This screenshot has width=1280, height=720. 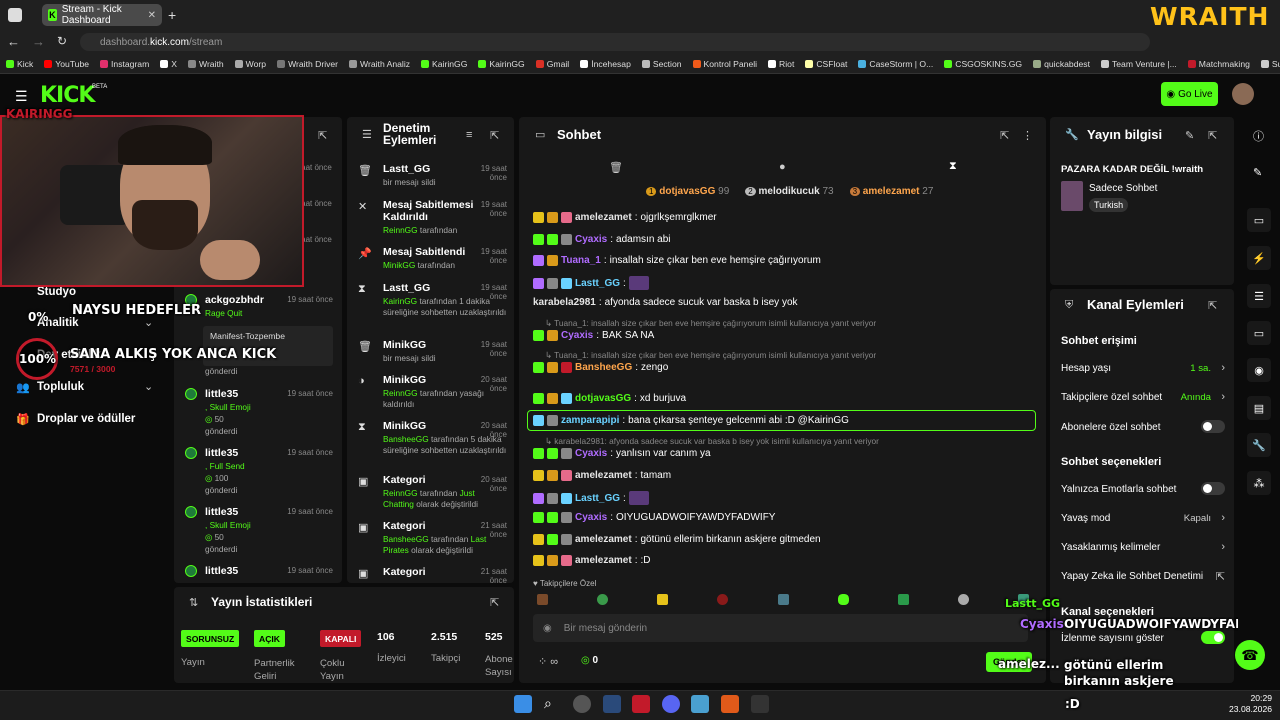 What do you see at coordinates (603, 398) in the screenshot?
I see `chat-username: dotjavasGG` at bounding box center [603, 398].